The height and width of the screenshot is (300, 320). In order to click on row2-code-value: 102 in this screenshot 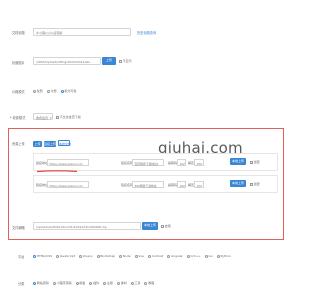, I will do `click(182, 185)`.